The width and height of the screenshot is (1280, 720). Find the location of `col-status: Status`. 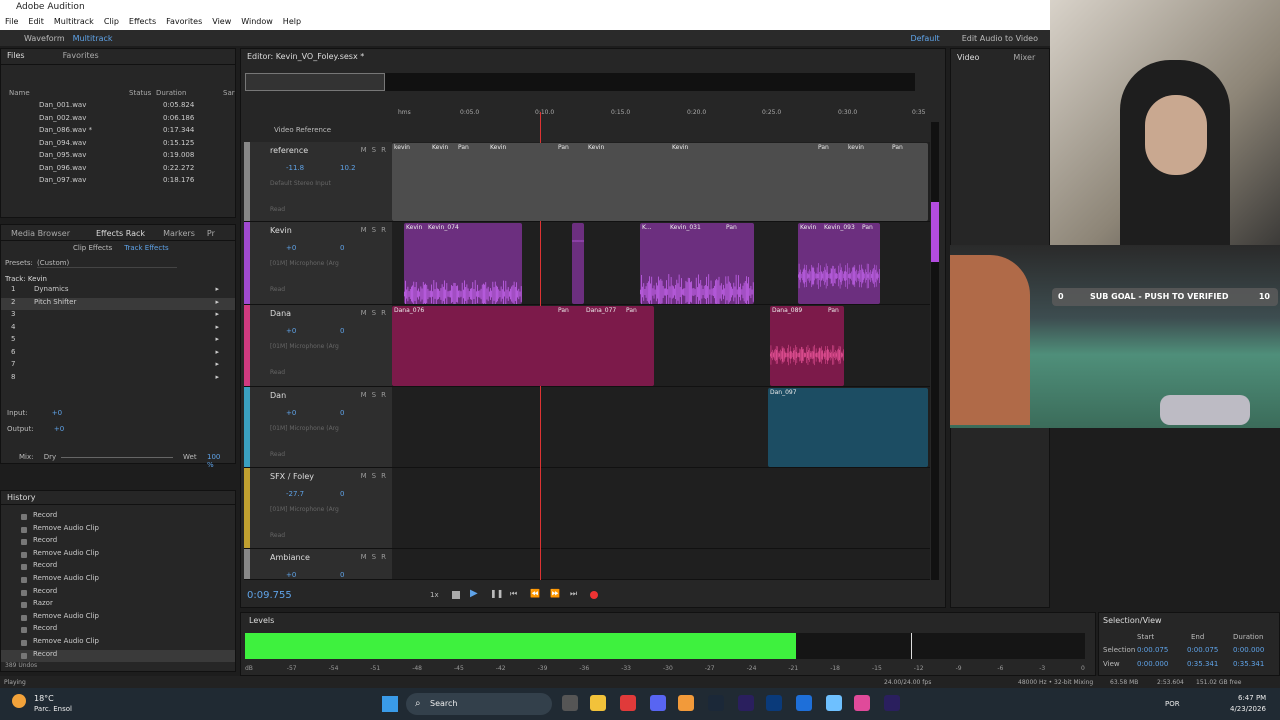

col-status: Status is located at coordinates (142, 95).